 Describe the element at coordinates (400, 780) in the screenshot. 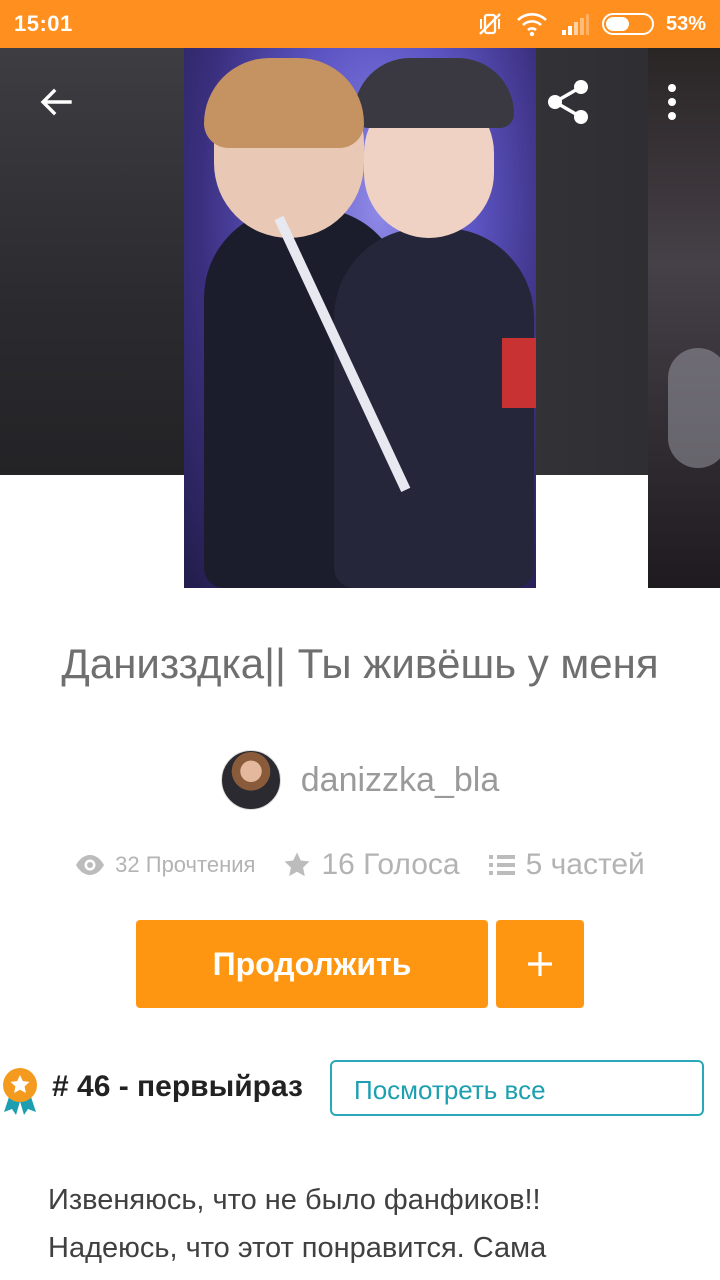

I see `author-name: danizzka_bla` at that location.